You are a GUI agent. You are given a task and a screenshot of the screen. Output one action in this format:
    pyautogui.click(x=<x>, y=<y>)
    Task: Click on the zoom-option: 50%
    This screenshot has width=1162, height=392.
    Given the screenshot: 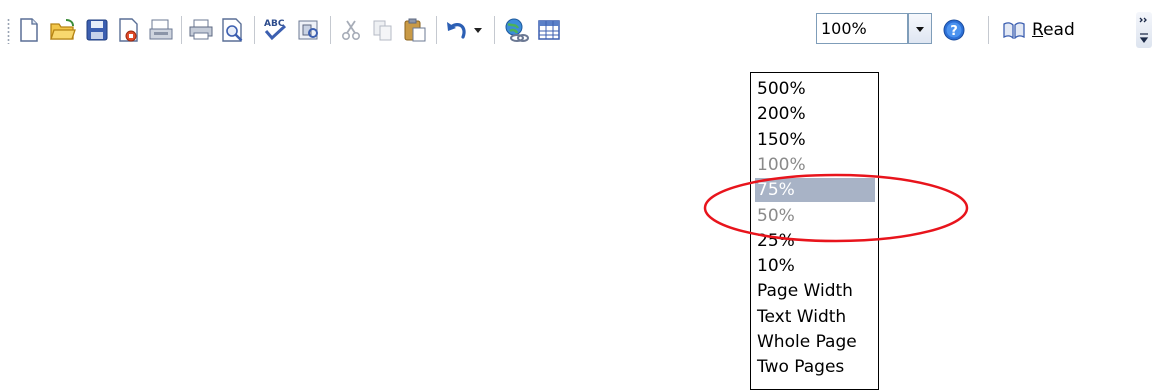 What is the action you would take?
    pyautogui.click(x=815, y=216)
    